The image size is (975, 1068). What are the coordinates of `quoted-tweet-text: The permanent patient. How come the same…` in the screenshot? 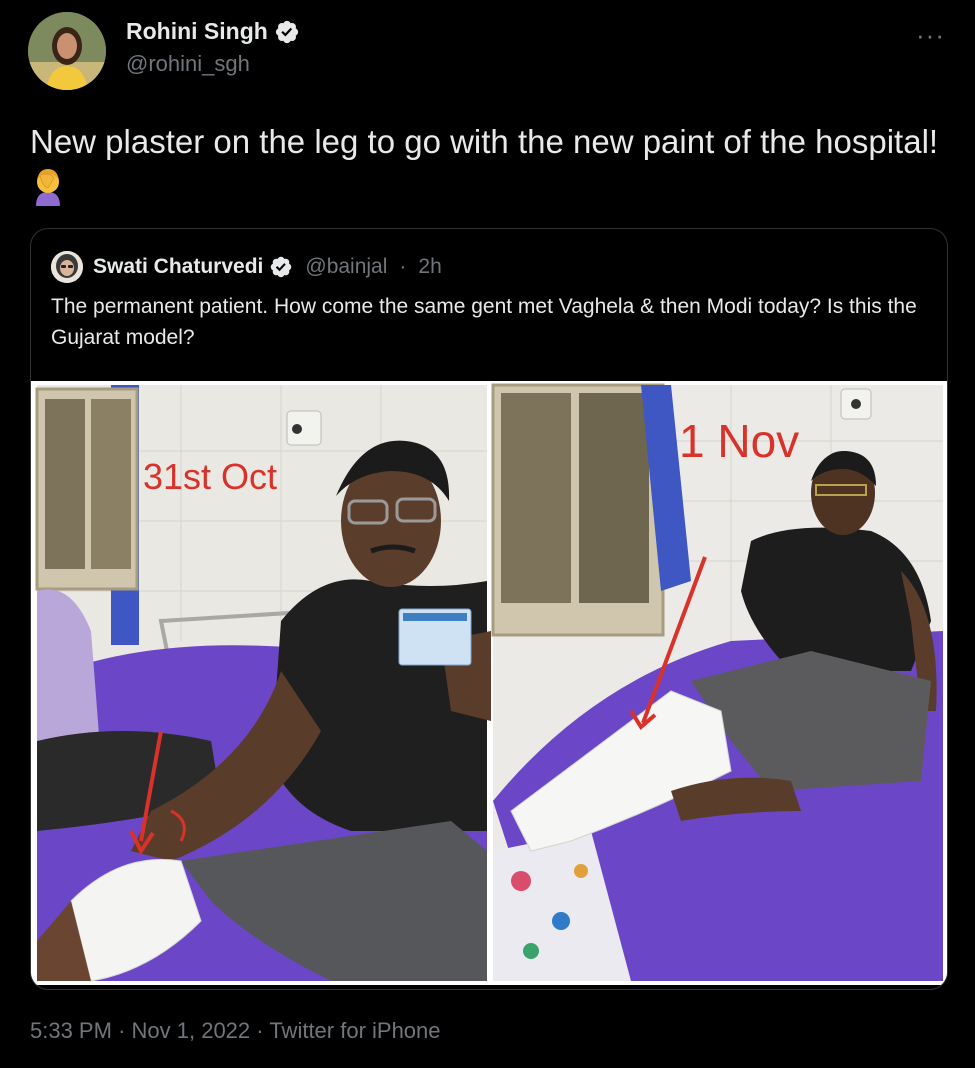 It's located at (484, 322).